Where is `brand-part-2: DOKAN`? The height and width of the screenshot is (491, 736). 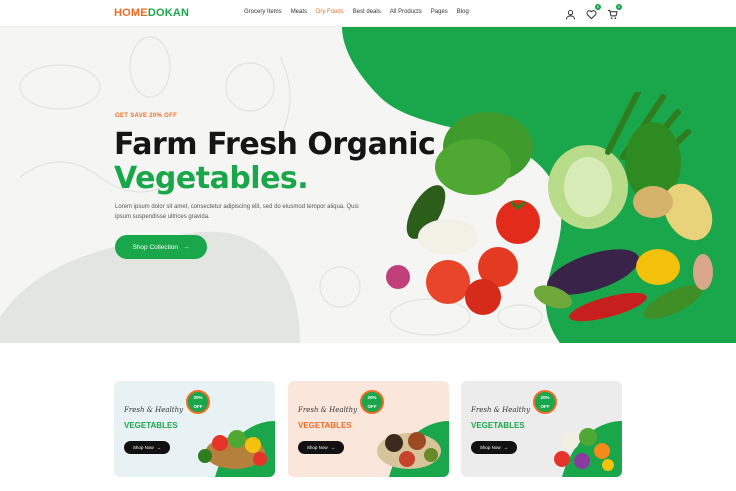 brand-part-2: DOKAN is located at coordinates (168, 13).